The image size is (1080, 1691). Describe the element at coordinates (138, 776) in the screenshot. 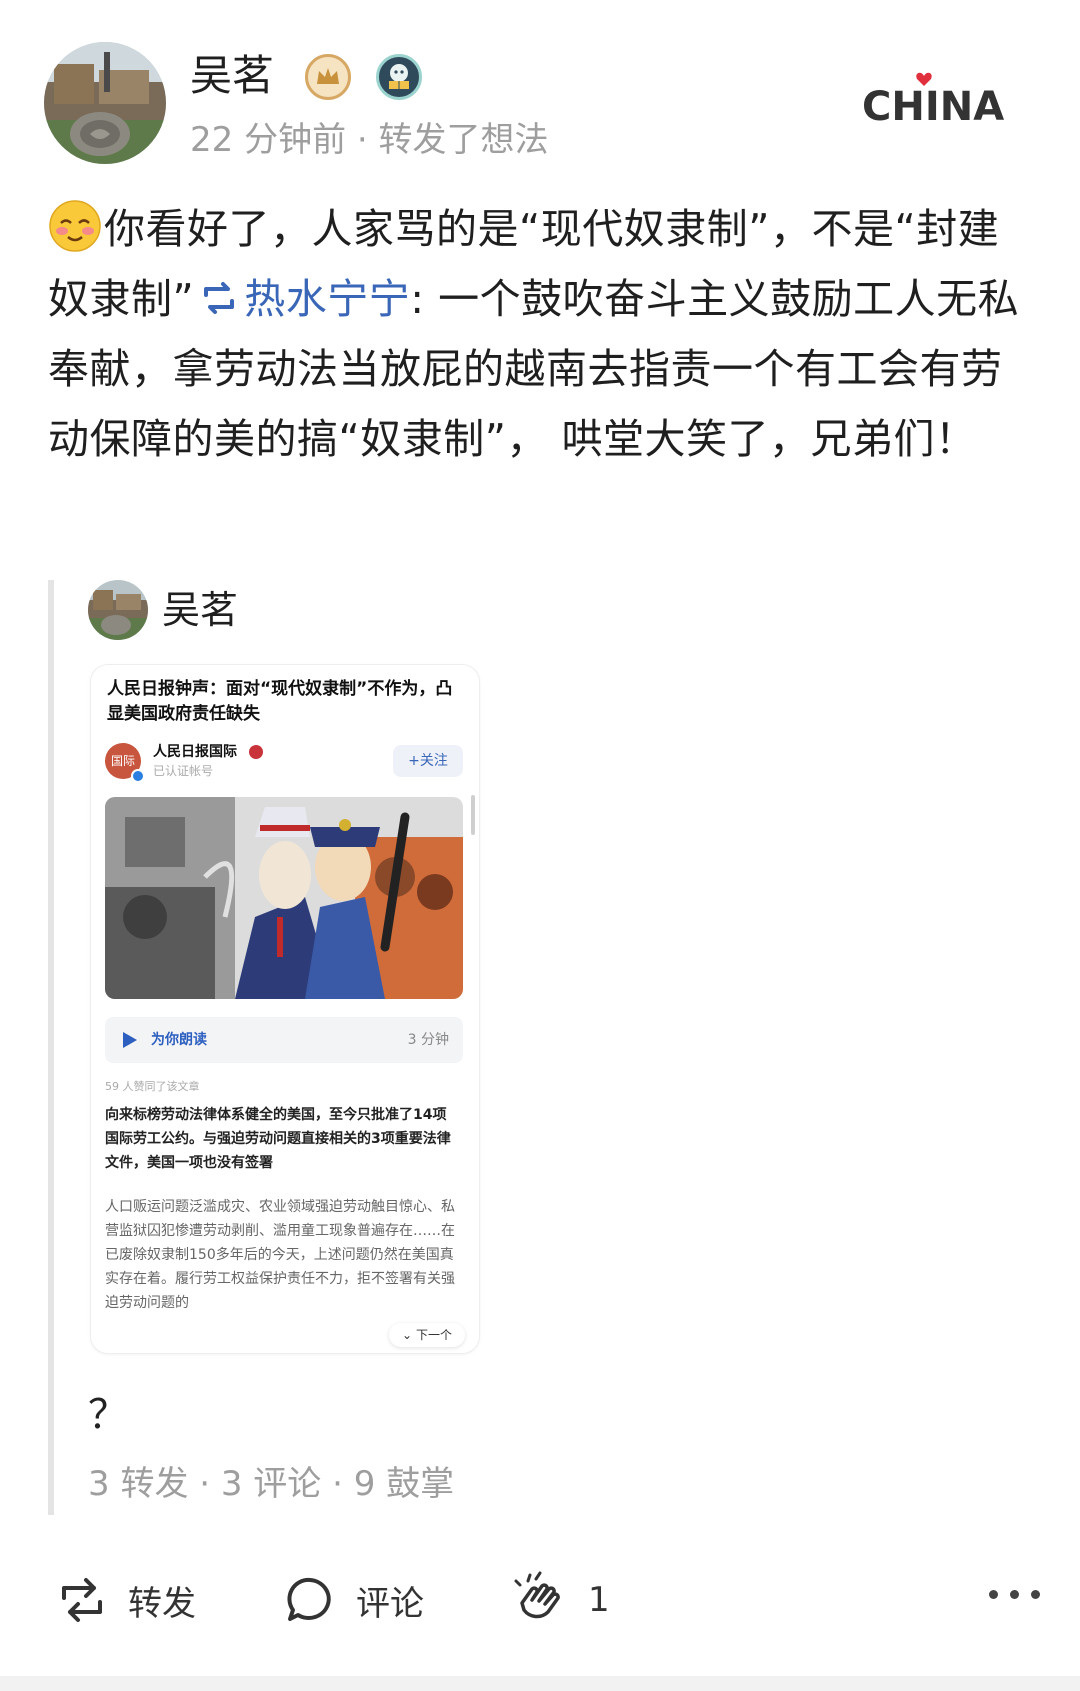

I see `verified-check-icon` at that location.